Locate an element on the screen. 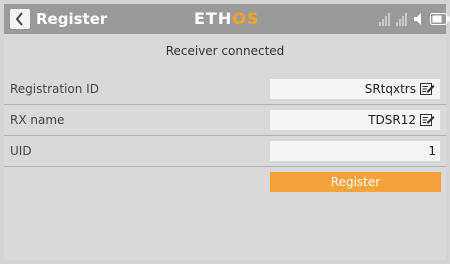 The width and height of the screenshot is (450, 264). registration-id-row: Registration ID SRtqxtrs is located at coordinates (225, 89).